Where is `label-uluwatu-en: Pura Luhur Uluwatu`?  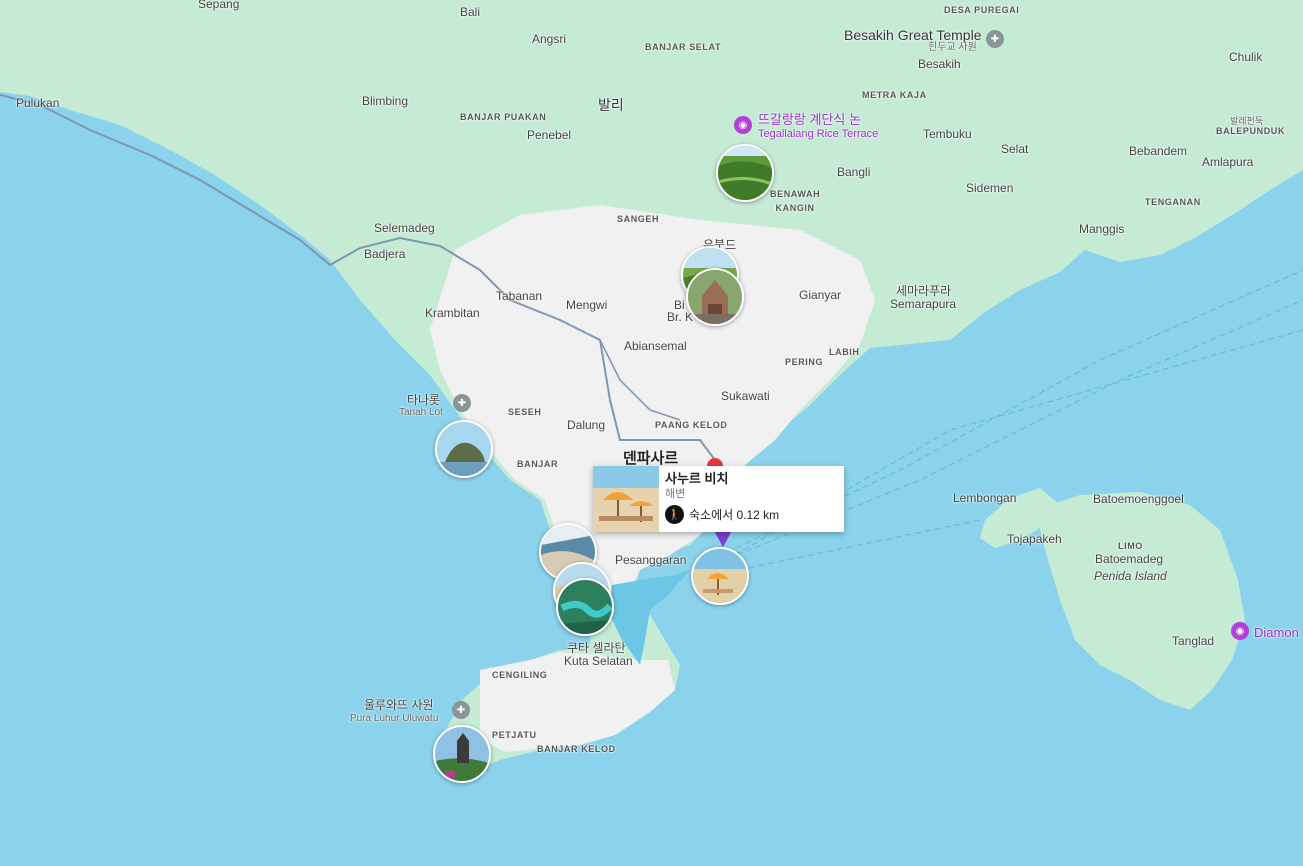 label-uluwatu-en: Pura Luhur Uluwatu is located at coordinates (394, 719).